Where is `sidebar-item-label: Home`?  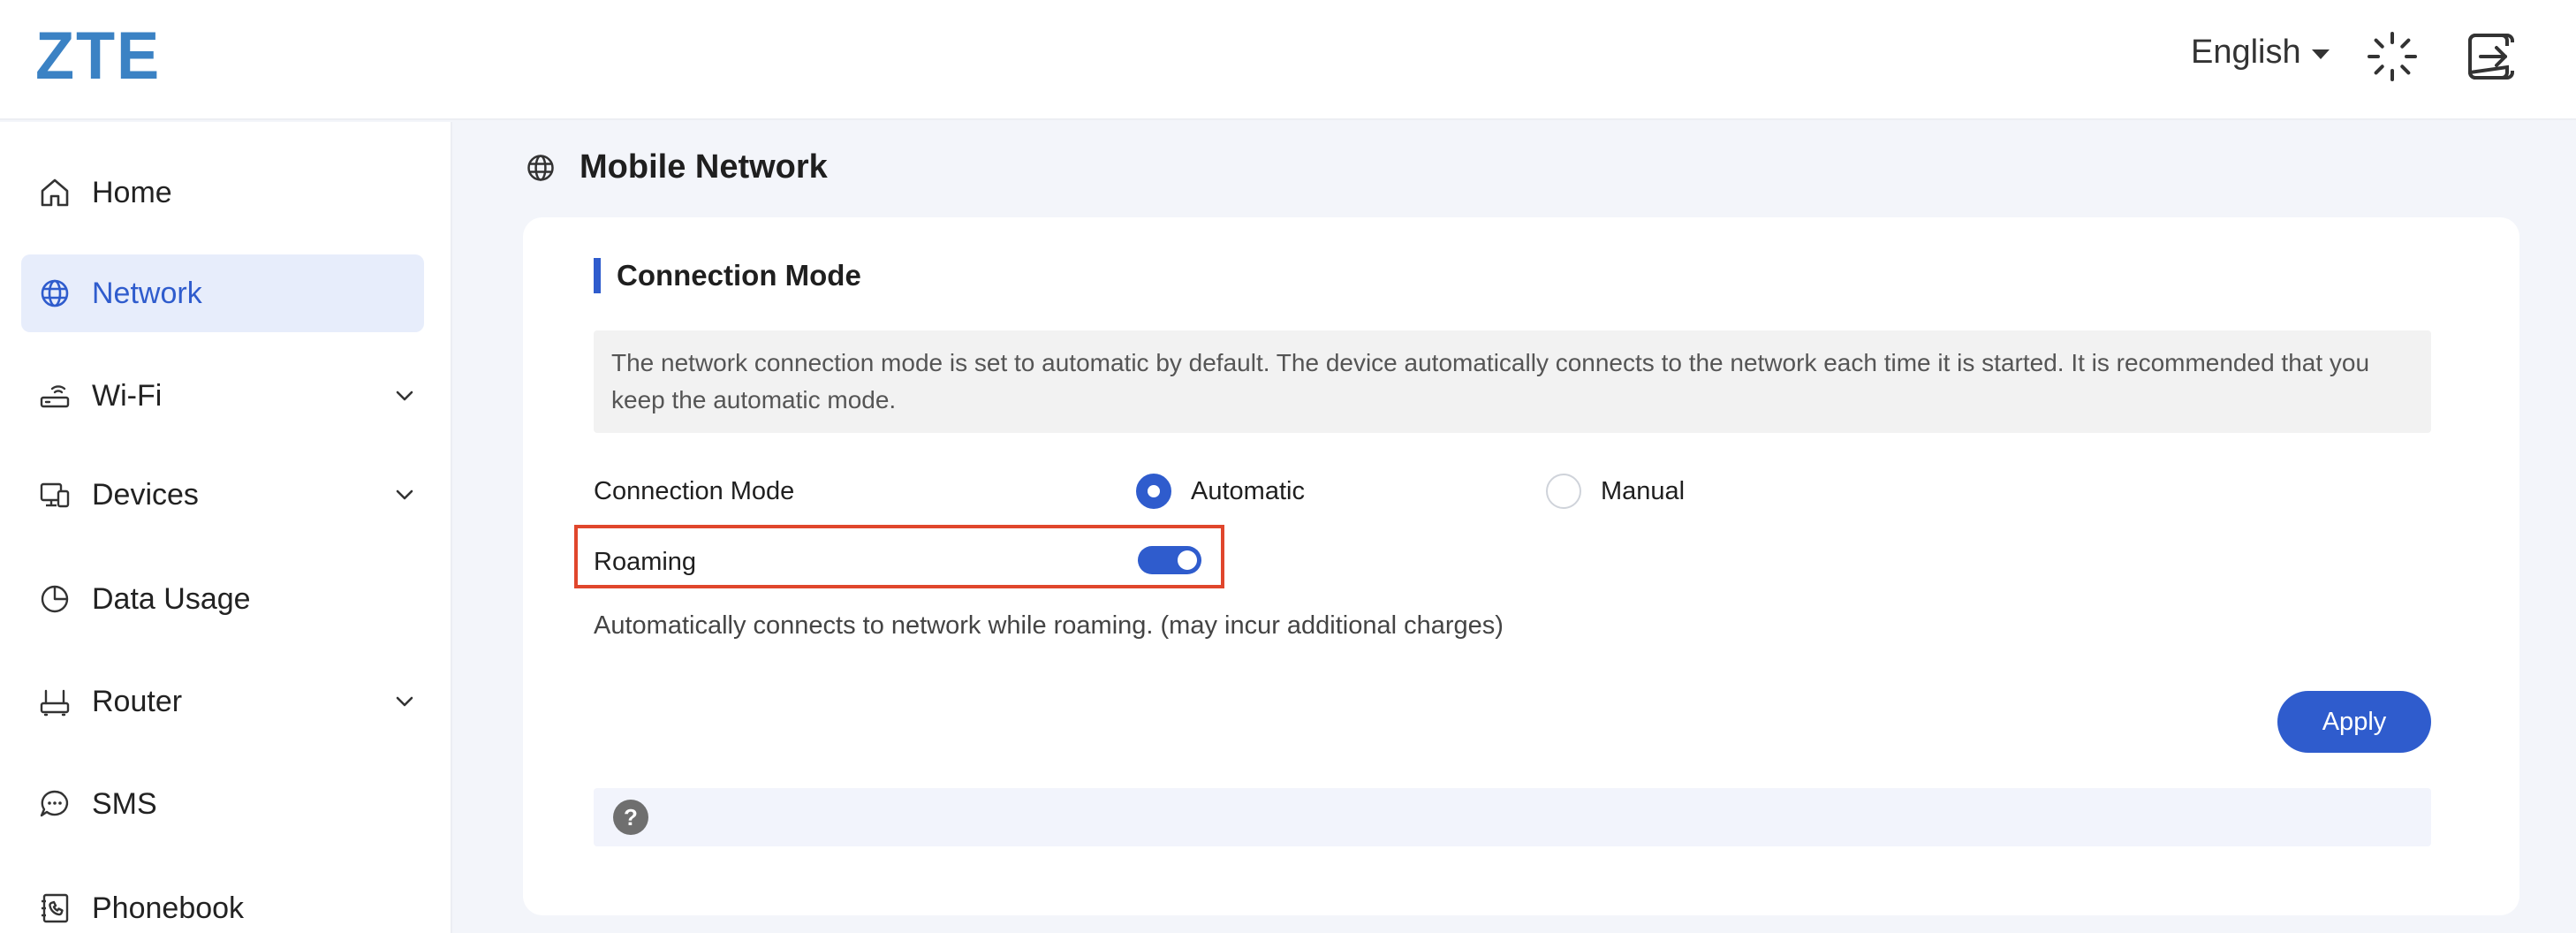 sidebar-item-label: Home is located at coordinates (132, 192).